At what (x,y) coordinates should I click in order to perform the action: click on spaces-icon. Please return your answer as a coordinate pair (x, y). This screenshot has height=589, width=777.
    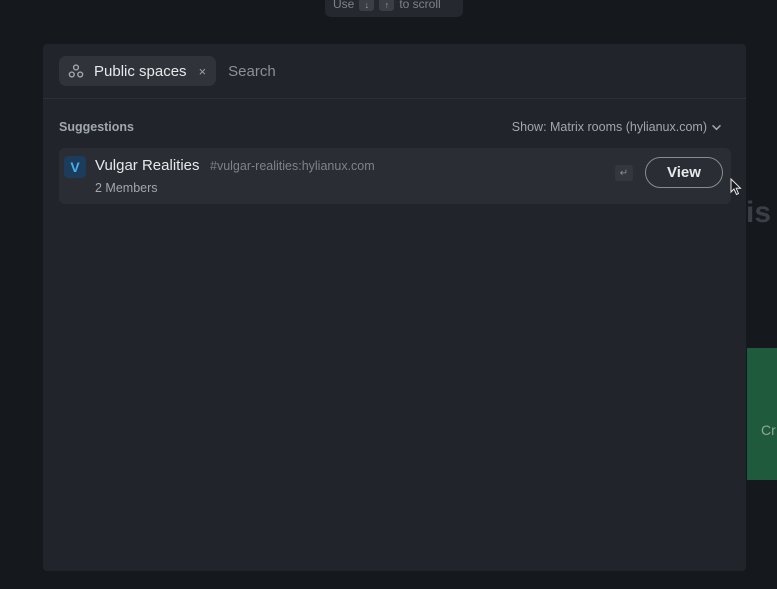
    Looking at the image, I should click on (76, 71).